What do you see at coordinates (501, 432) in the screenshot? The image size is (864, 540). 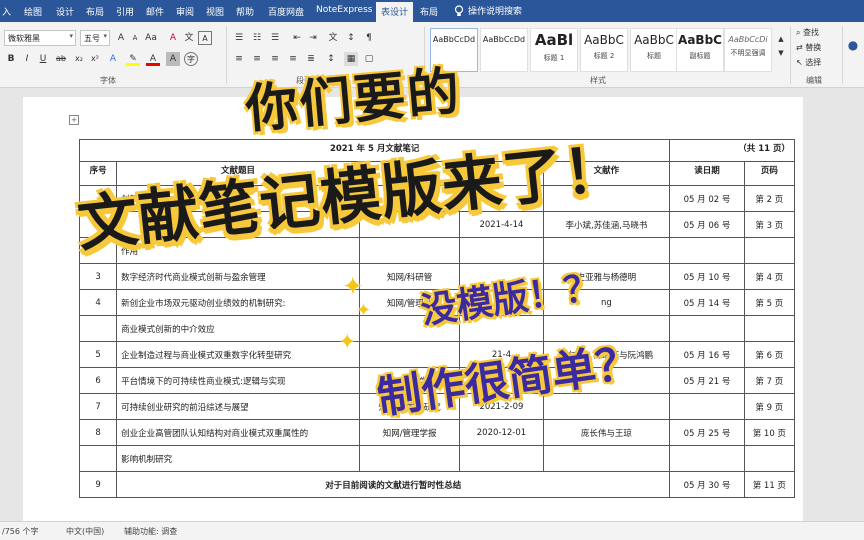 I see `table-cell-date: 2020-12-01` at bounding box center [501, 432].